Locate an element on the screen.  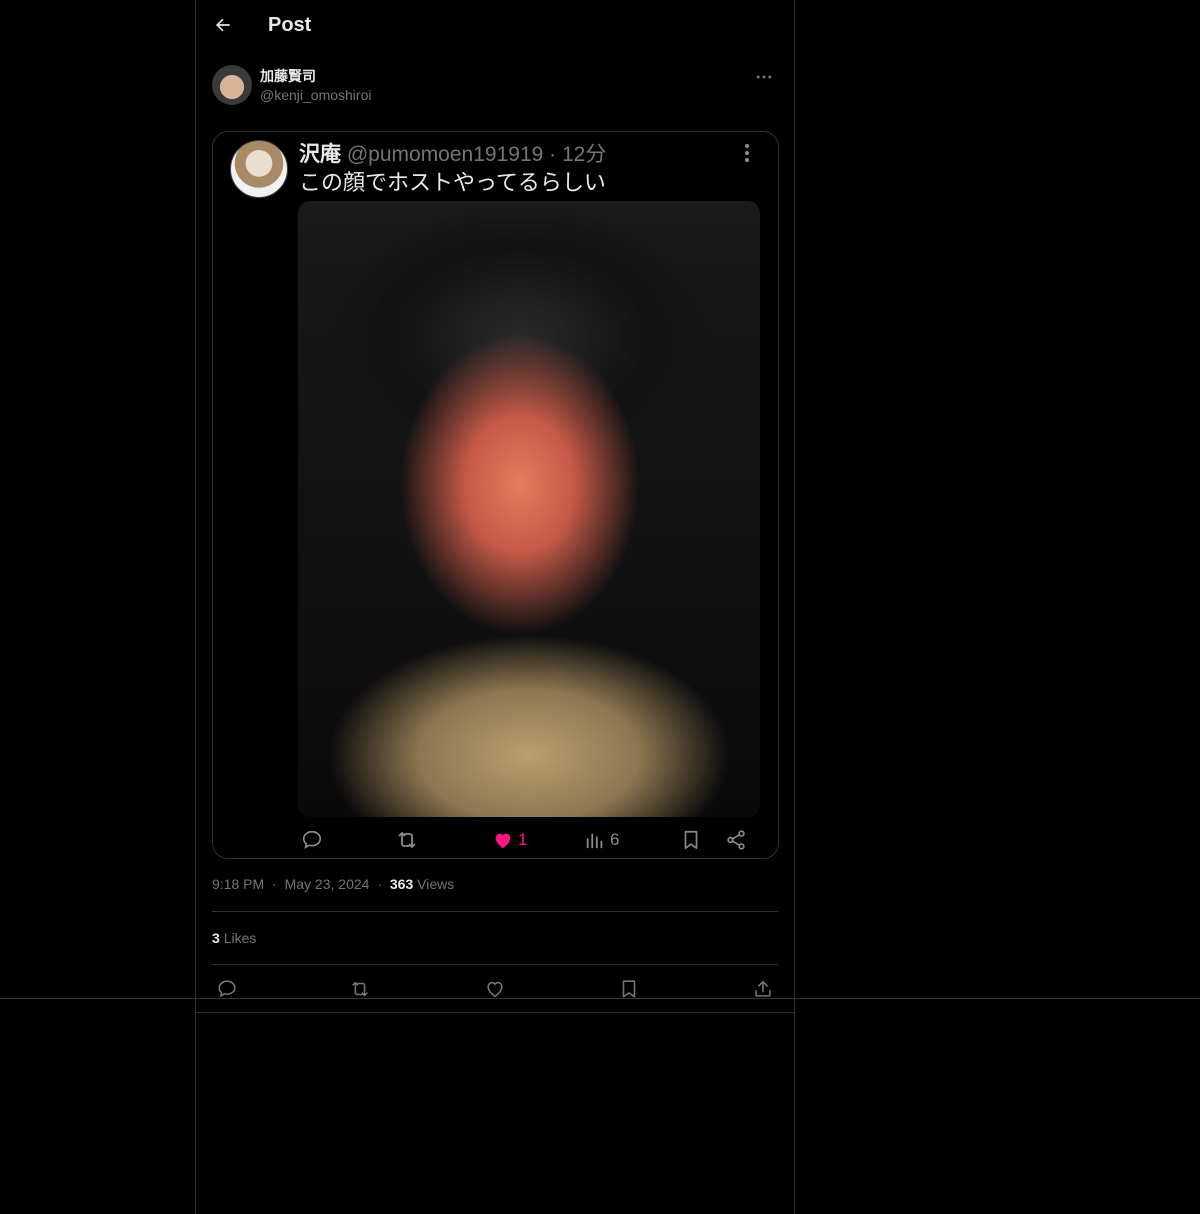
quoted-view-count: 6 is located at coordinates (615, 839).